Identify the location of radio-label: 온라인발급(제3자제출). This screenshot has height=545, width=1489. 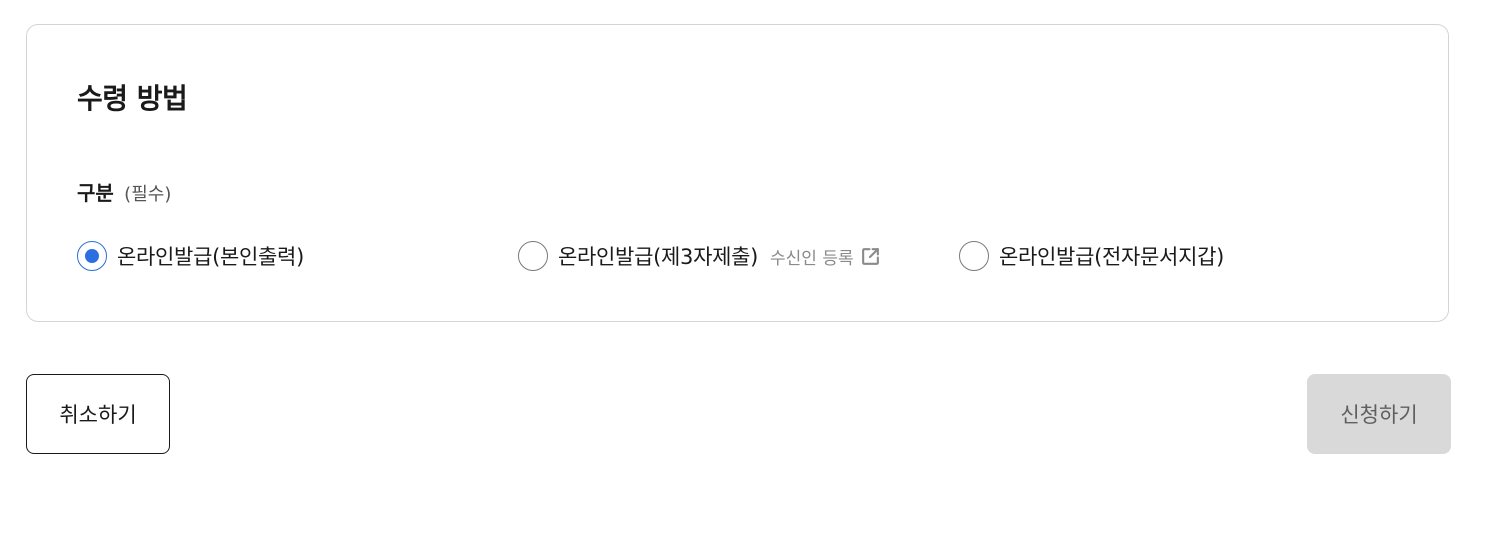
(658, 257).